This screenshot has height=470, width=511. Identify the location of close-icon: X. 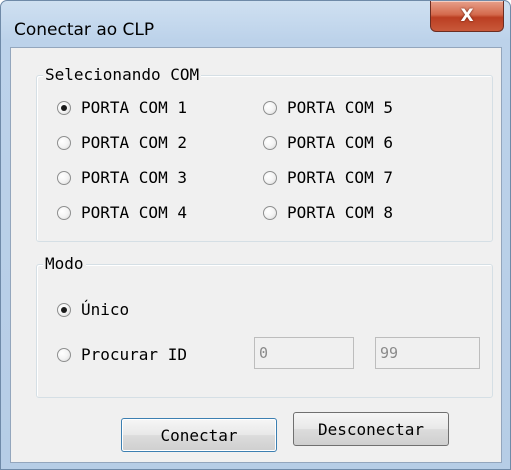
(467, 16).